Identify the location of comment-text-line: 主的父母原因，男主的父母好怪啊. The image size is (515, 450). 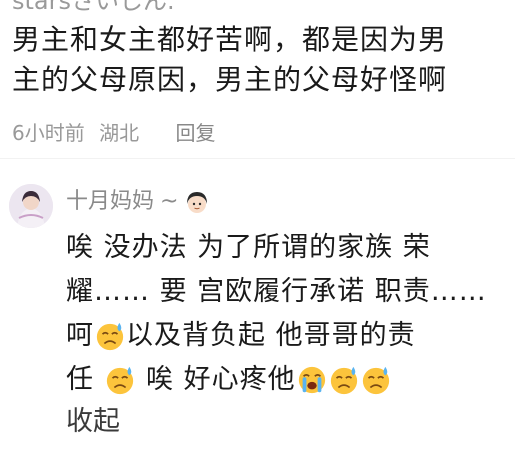
(230, 79).